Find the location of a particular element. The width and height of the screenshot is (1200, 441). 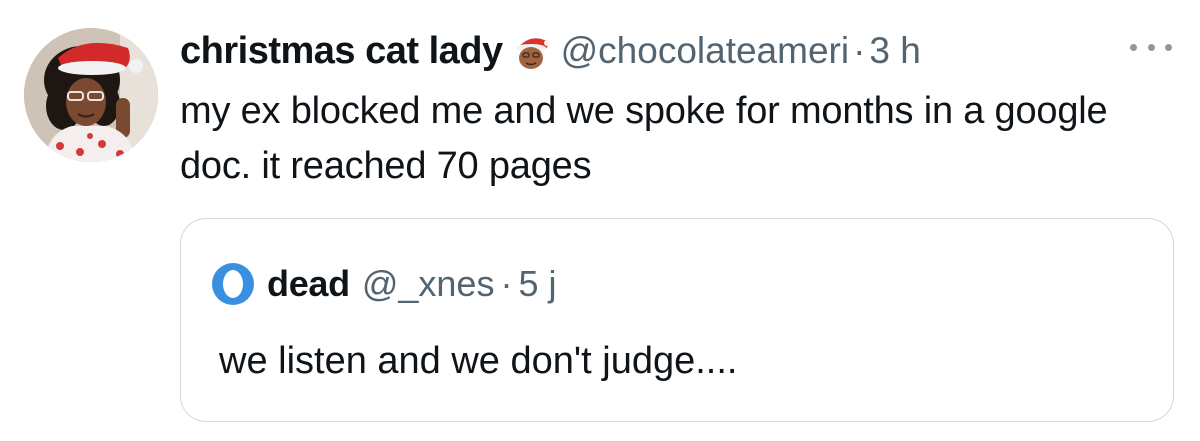

user-handle: @chocolateameri is located at coordinates (705, 51).